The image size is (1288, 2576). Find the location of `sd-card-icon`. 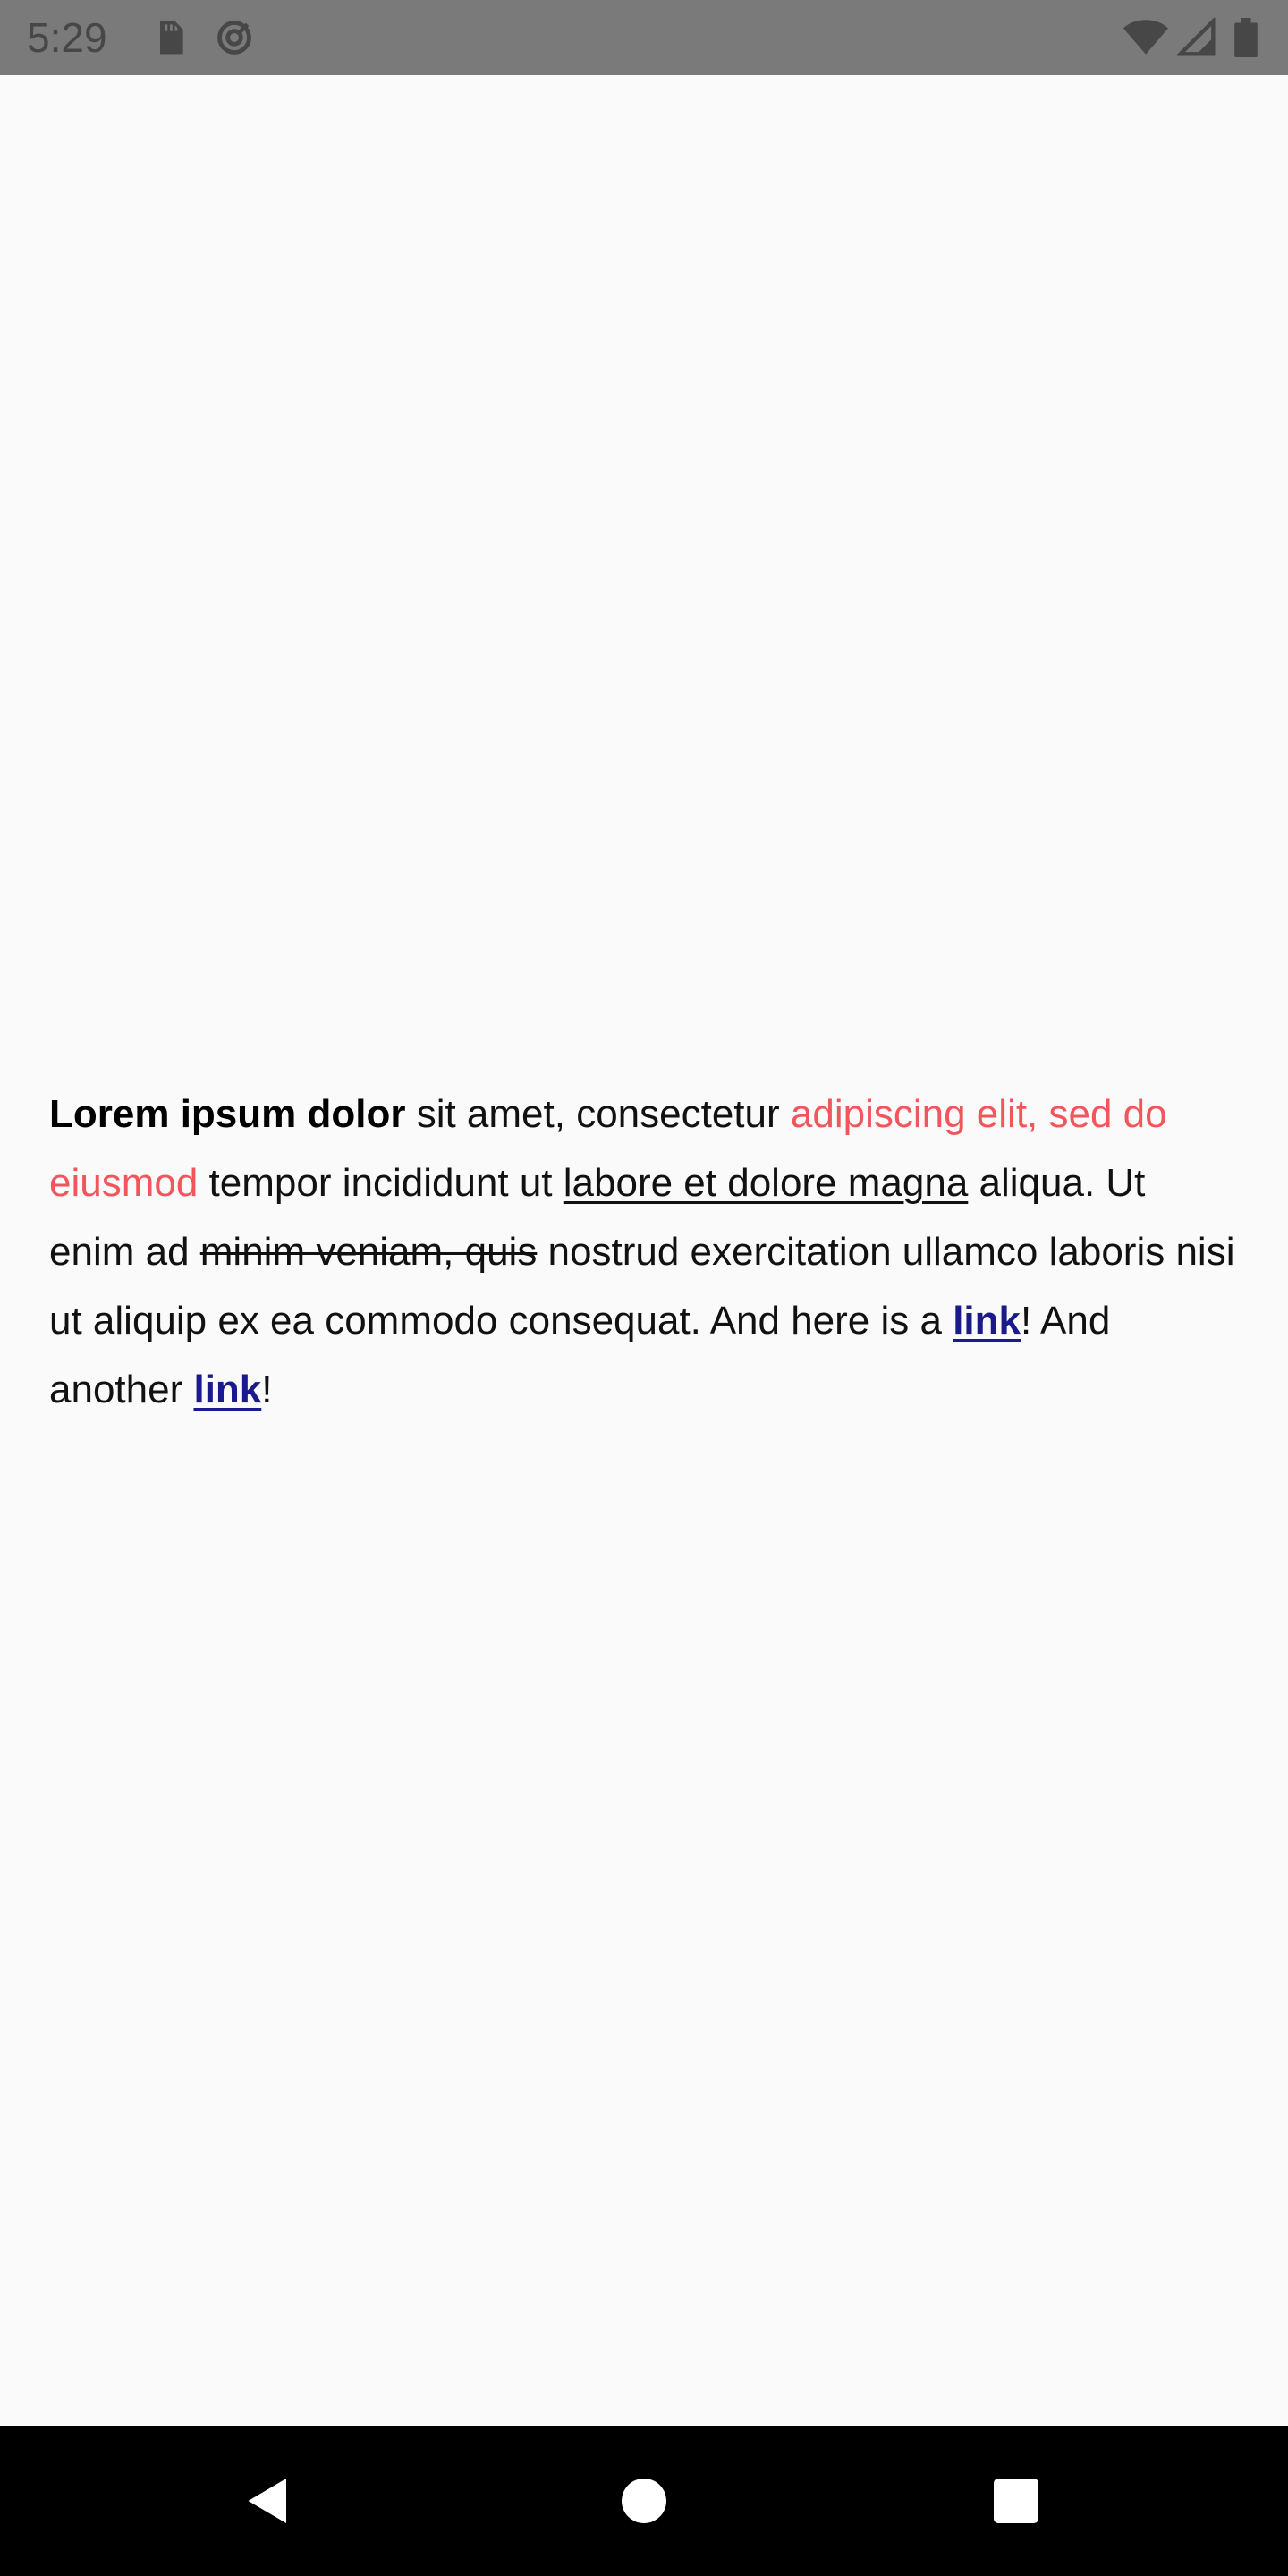

sd-card-icon is located at coordinates (171, 38).